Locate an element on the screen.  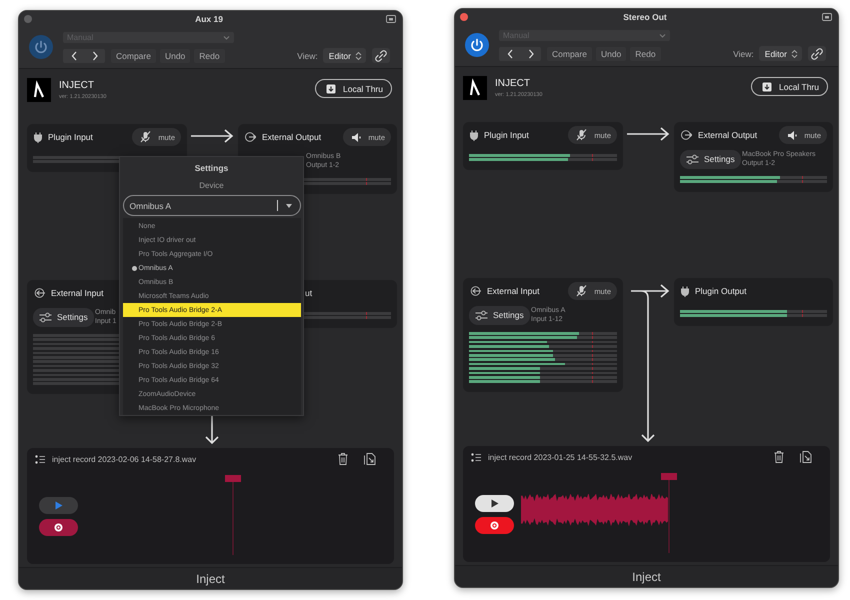
toolbar-button: Compare is located at coordinates (569, 53).